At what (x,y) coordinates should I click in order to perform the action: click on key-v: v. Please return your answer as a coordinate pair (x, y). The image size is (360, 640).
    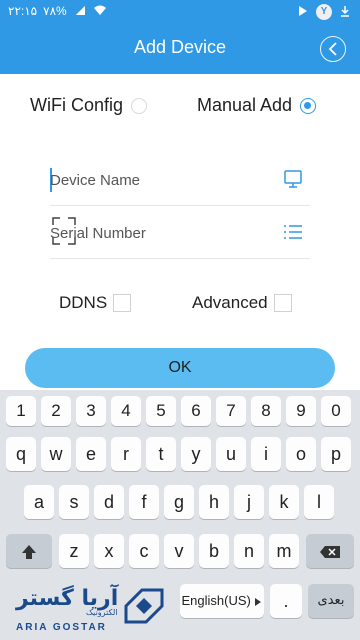
    Looking at the image, I should click on (179, 551).